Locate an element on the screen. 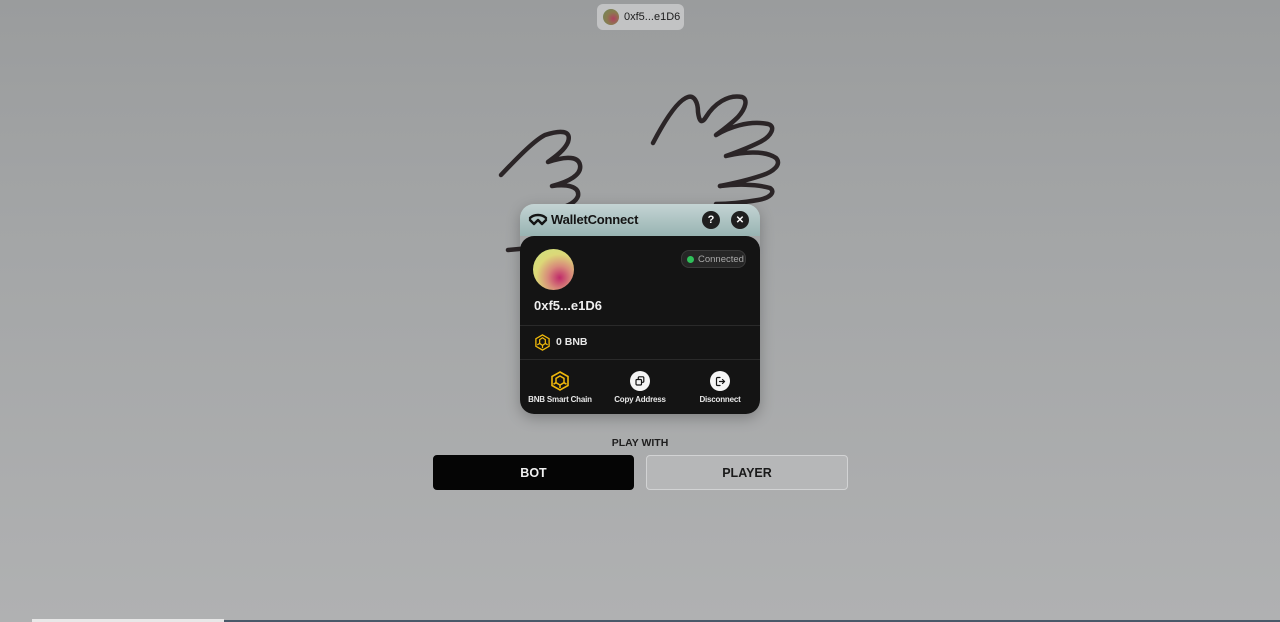 The height and width of the screenshot is (622, 1280). play-player-label: PLAYER is located at coordinates (747, 472).